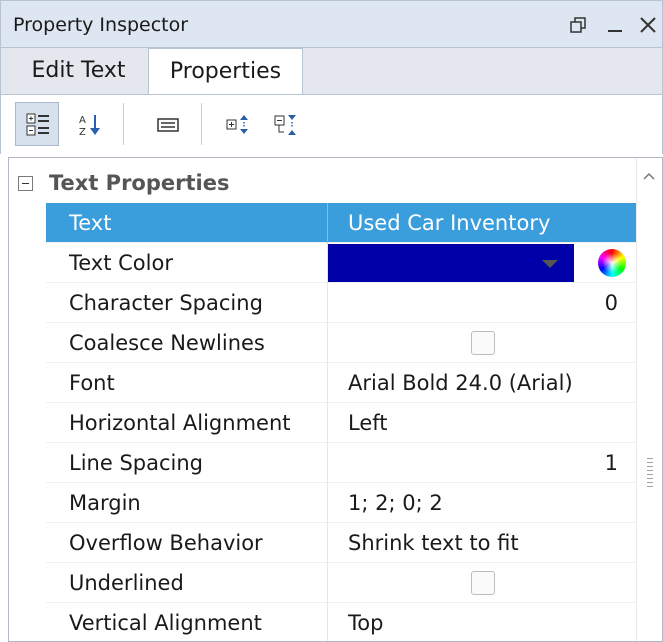 The width and height of the screenshot is (663, 642). Describe the element at coordinates (433, 543) in the screenshot. I see `property-value: Shrink text to fit` at that location.